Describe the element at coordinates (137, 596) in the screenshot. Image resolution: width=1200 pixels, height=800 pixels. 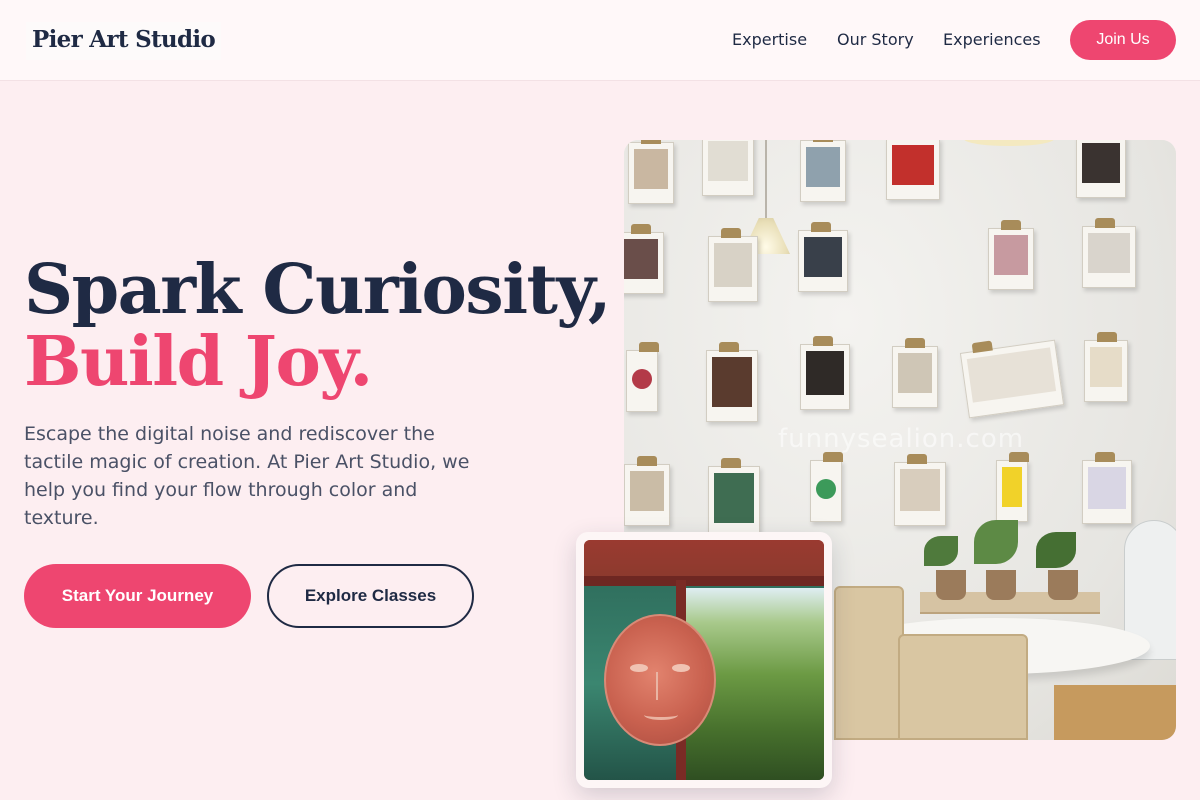
I see `start-journey-button: Start Your Journey` at that location.